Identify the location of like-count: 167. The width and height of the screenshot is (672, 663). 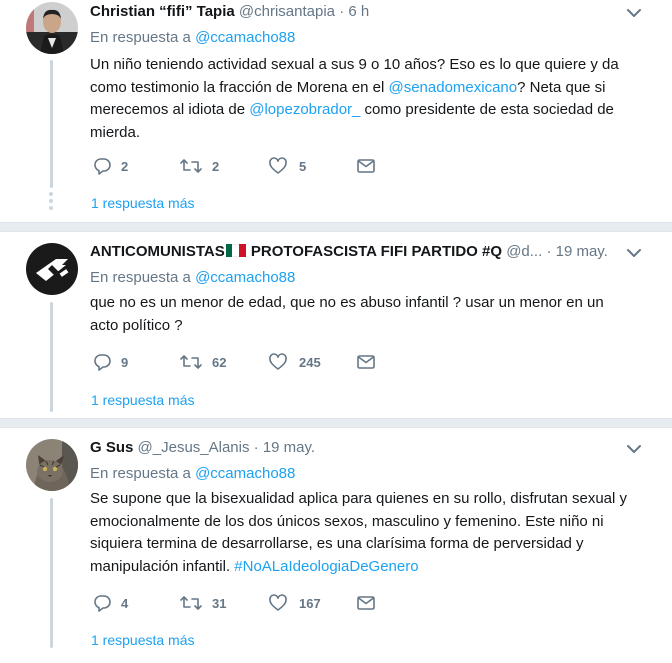
(310, 603).